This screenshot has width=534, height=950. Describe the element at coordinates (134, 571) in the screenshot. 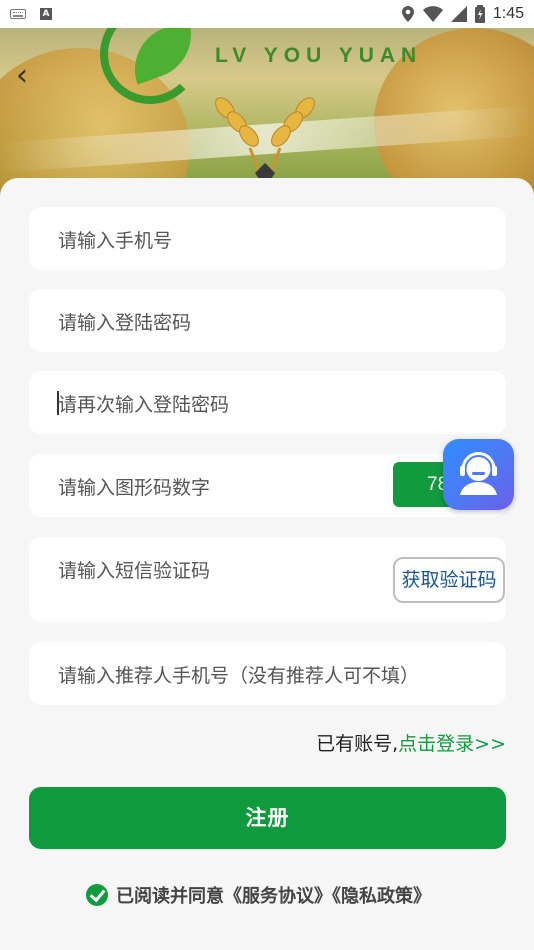

I see `sms-code-placeholder: 请输入短信验证码` at that location.